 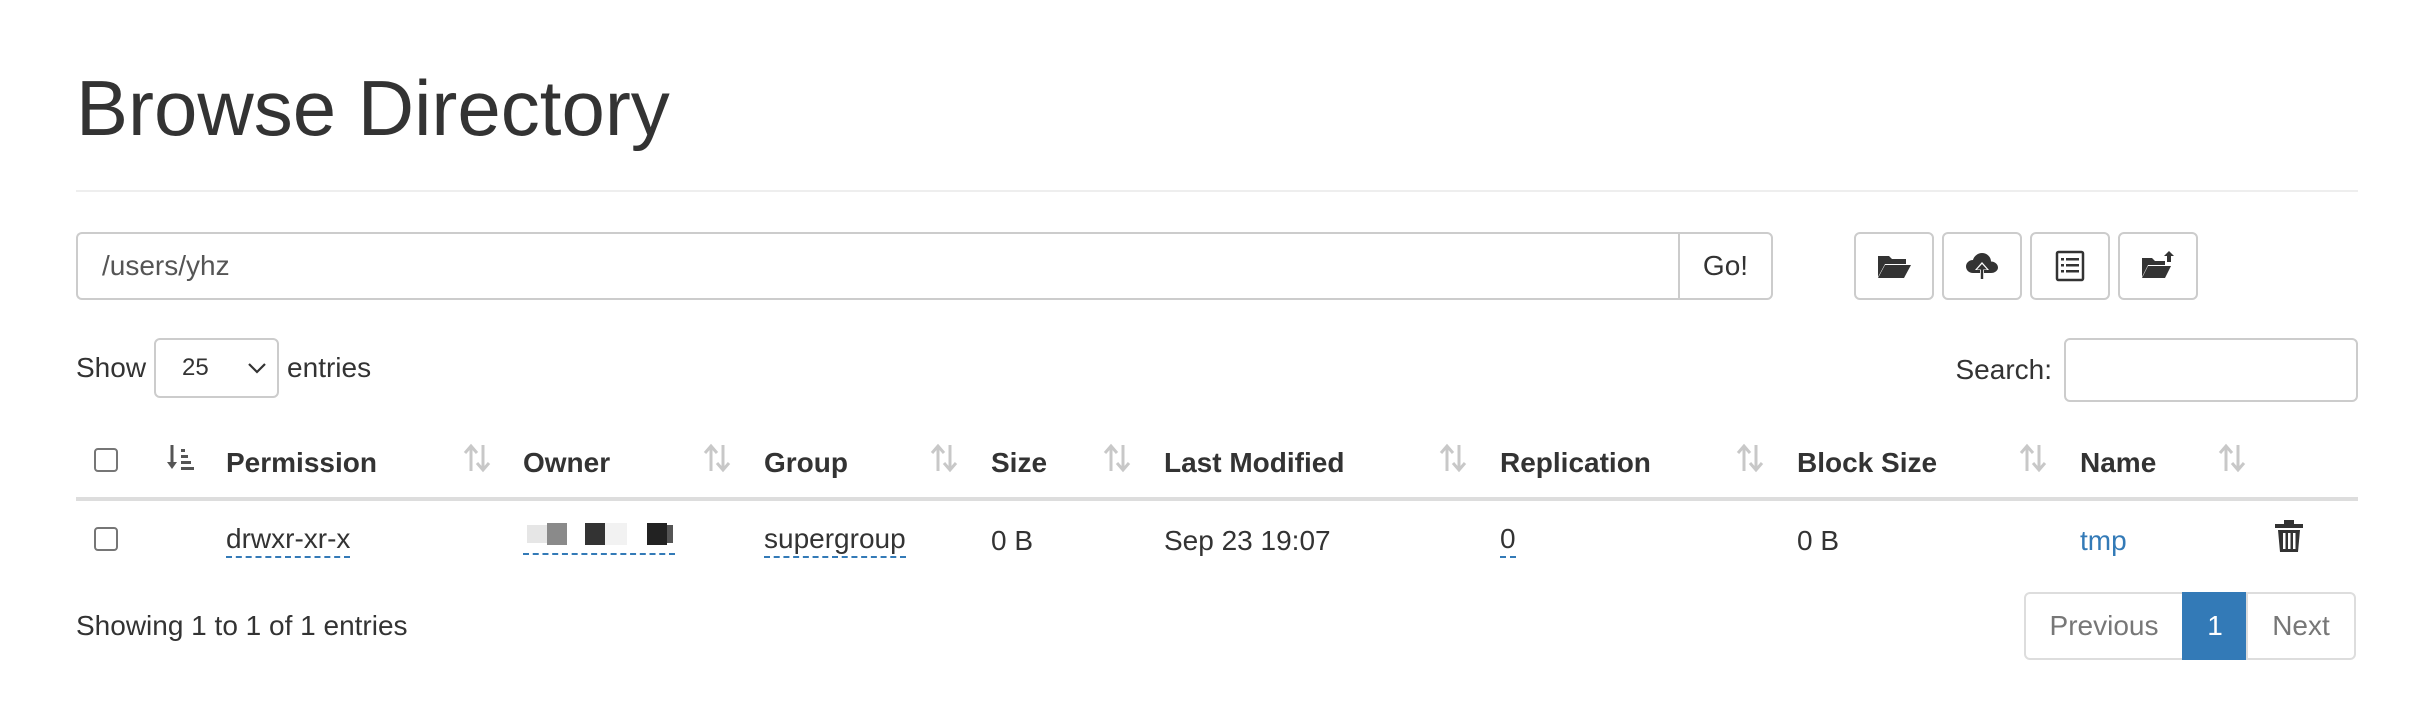 What do you see at coordinates (2215, 626) in the screenshot?
I see `page-1-button: 1` at bounding box center [2215, 626].